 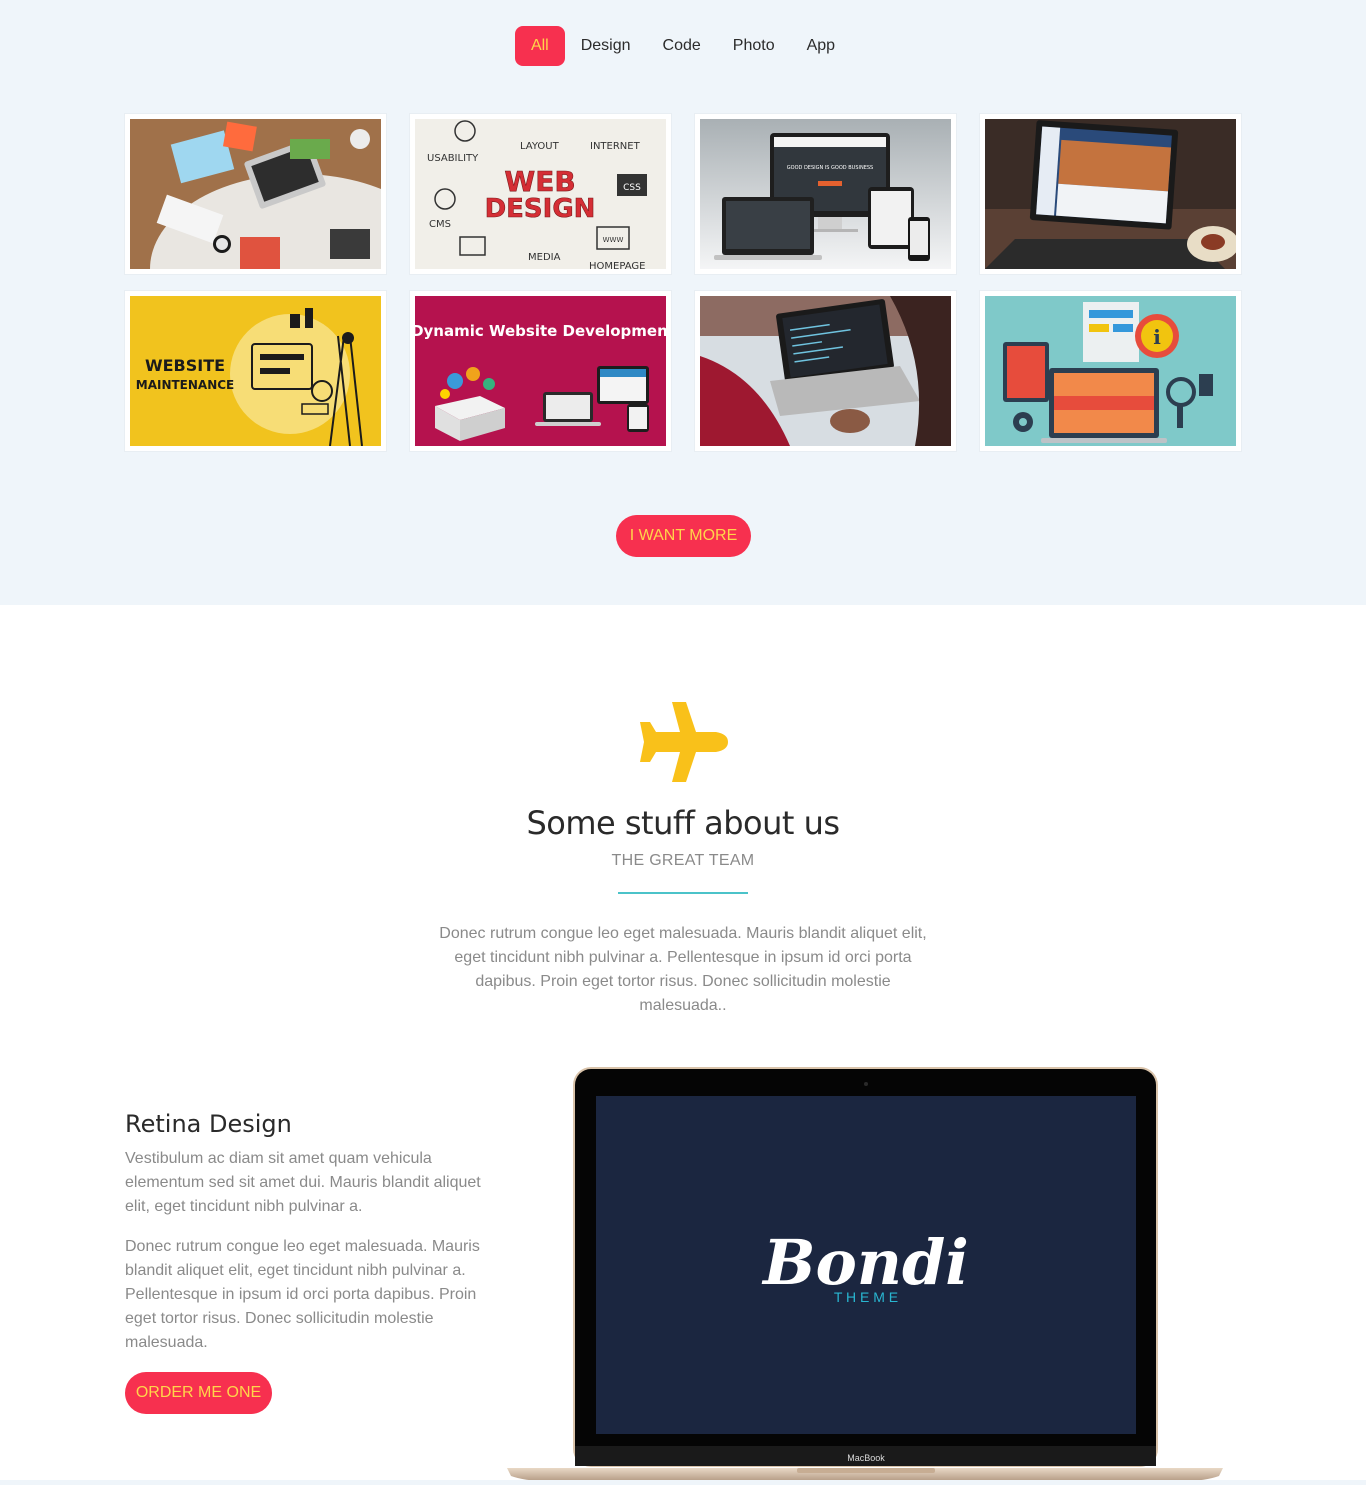 What do you see at coordinates (615, 146) in the screenshot?
I see `svg-text: INTERNET` at bounding box center [615, 146].